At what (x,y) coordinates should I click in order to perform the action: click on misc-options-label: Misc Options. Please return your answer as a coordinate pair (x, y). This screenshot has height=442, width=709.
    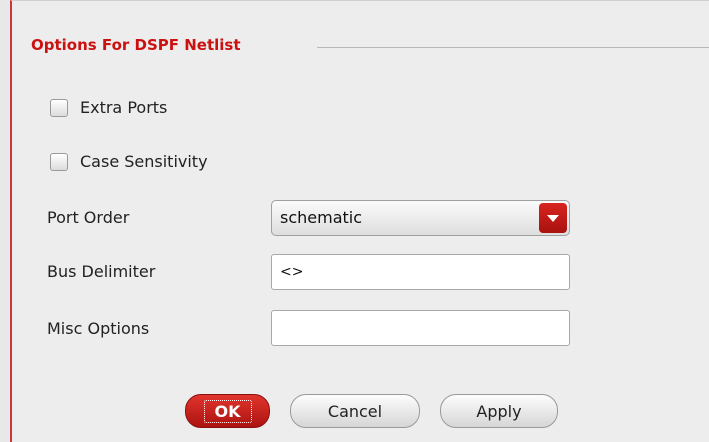
    Looking at the image, I should click on (98, 328).